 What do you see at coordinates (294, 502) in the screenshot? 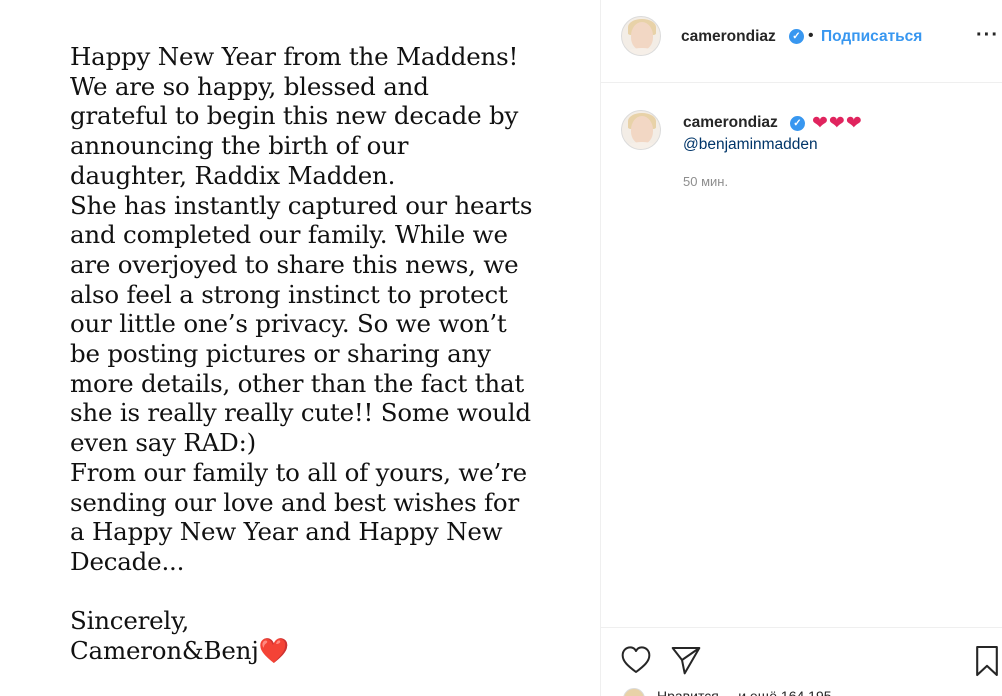
I see `note-line: sending our love and best wishes for` at bounding box center [294, 502].